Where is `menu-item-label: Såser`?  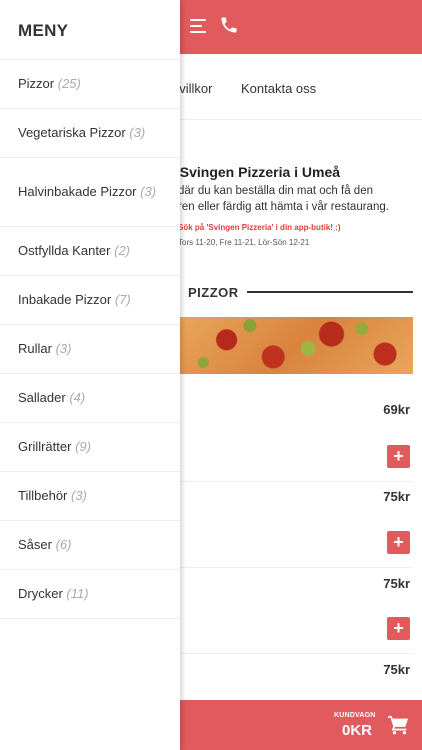
menu-item-label: Såser is located at coordinates (35, 544).